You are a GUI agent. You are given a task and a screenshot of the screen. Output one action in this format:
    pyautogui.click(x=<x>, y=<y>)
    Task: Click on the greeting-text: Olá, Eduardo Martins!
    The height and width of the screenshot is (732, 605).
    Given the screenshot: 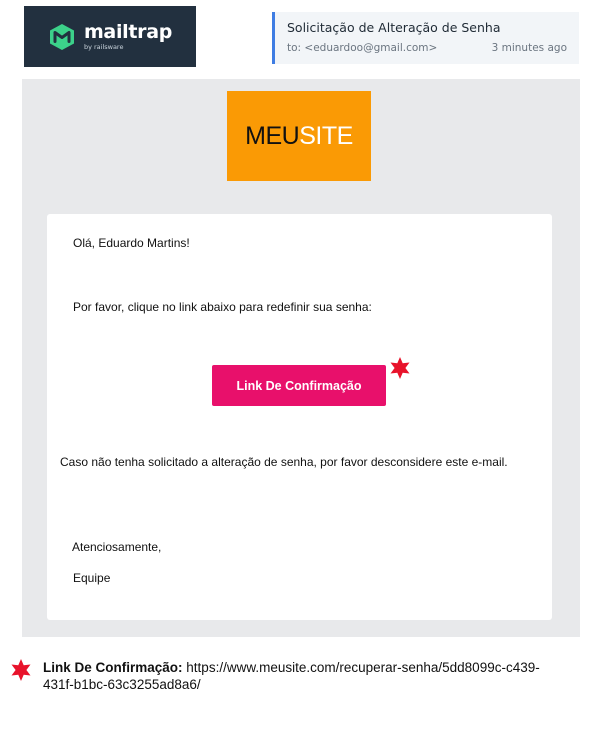 What is the action you would take?
    pyautogui.click(x=131, y=243)
    